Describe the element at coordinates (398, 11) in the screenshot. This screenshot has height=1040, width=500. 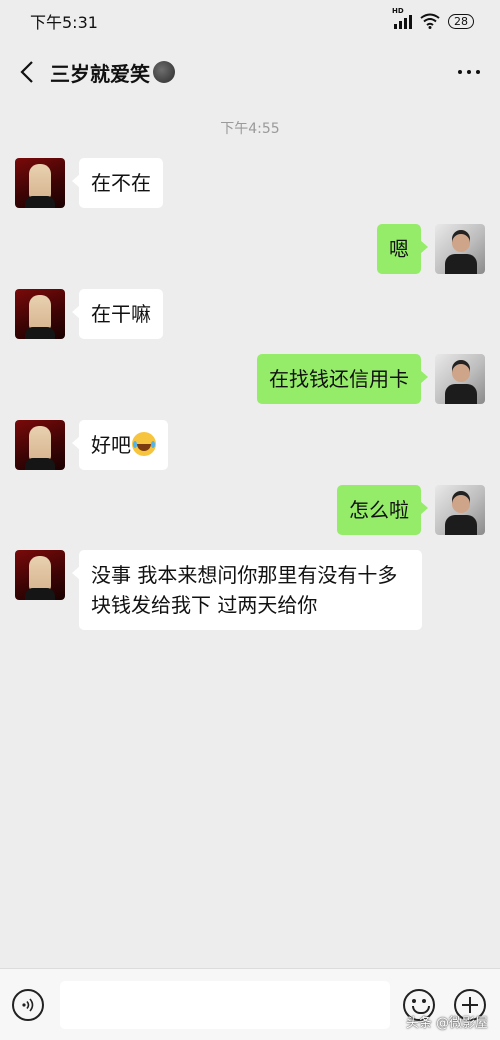
I see `network-type-label: HD` at that location.